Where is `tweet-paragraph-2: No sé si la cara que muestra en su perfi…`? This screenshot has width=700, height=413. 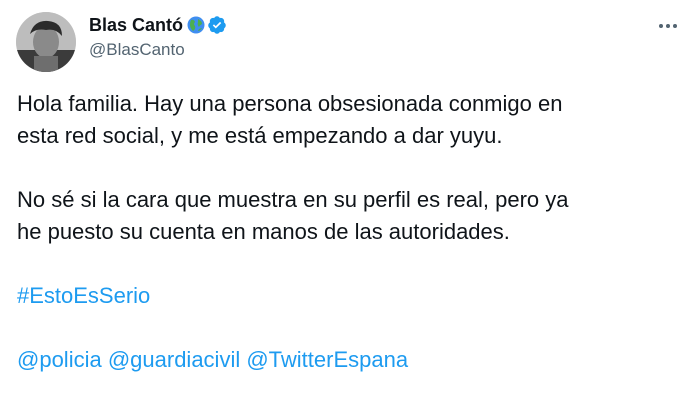 tweet-paragraph-2: No sé si la cara que muestra en su perfi… is located at coordinates (293, 215).